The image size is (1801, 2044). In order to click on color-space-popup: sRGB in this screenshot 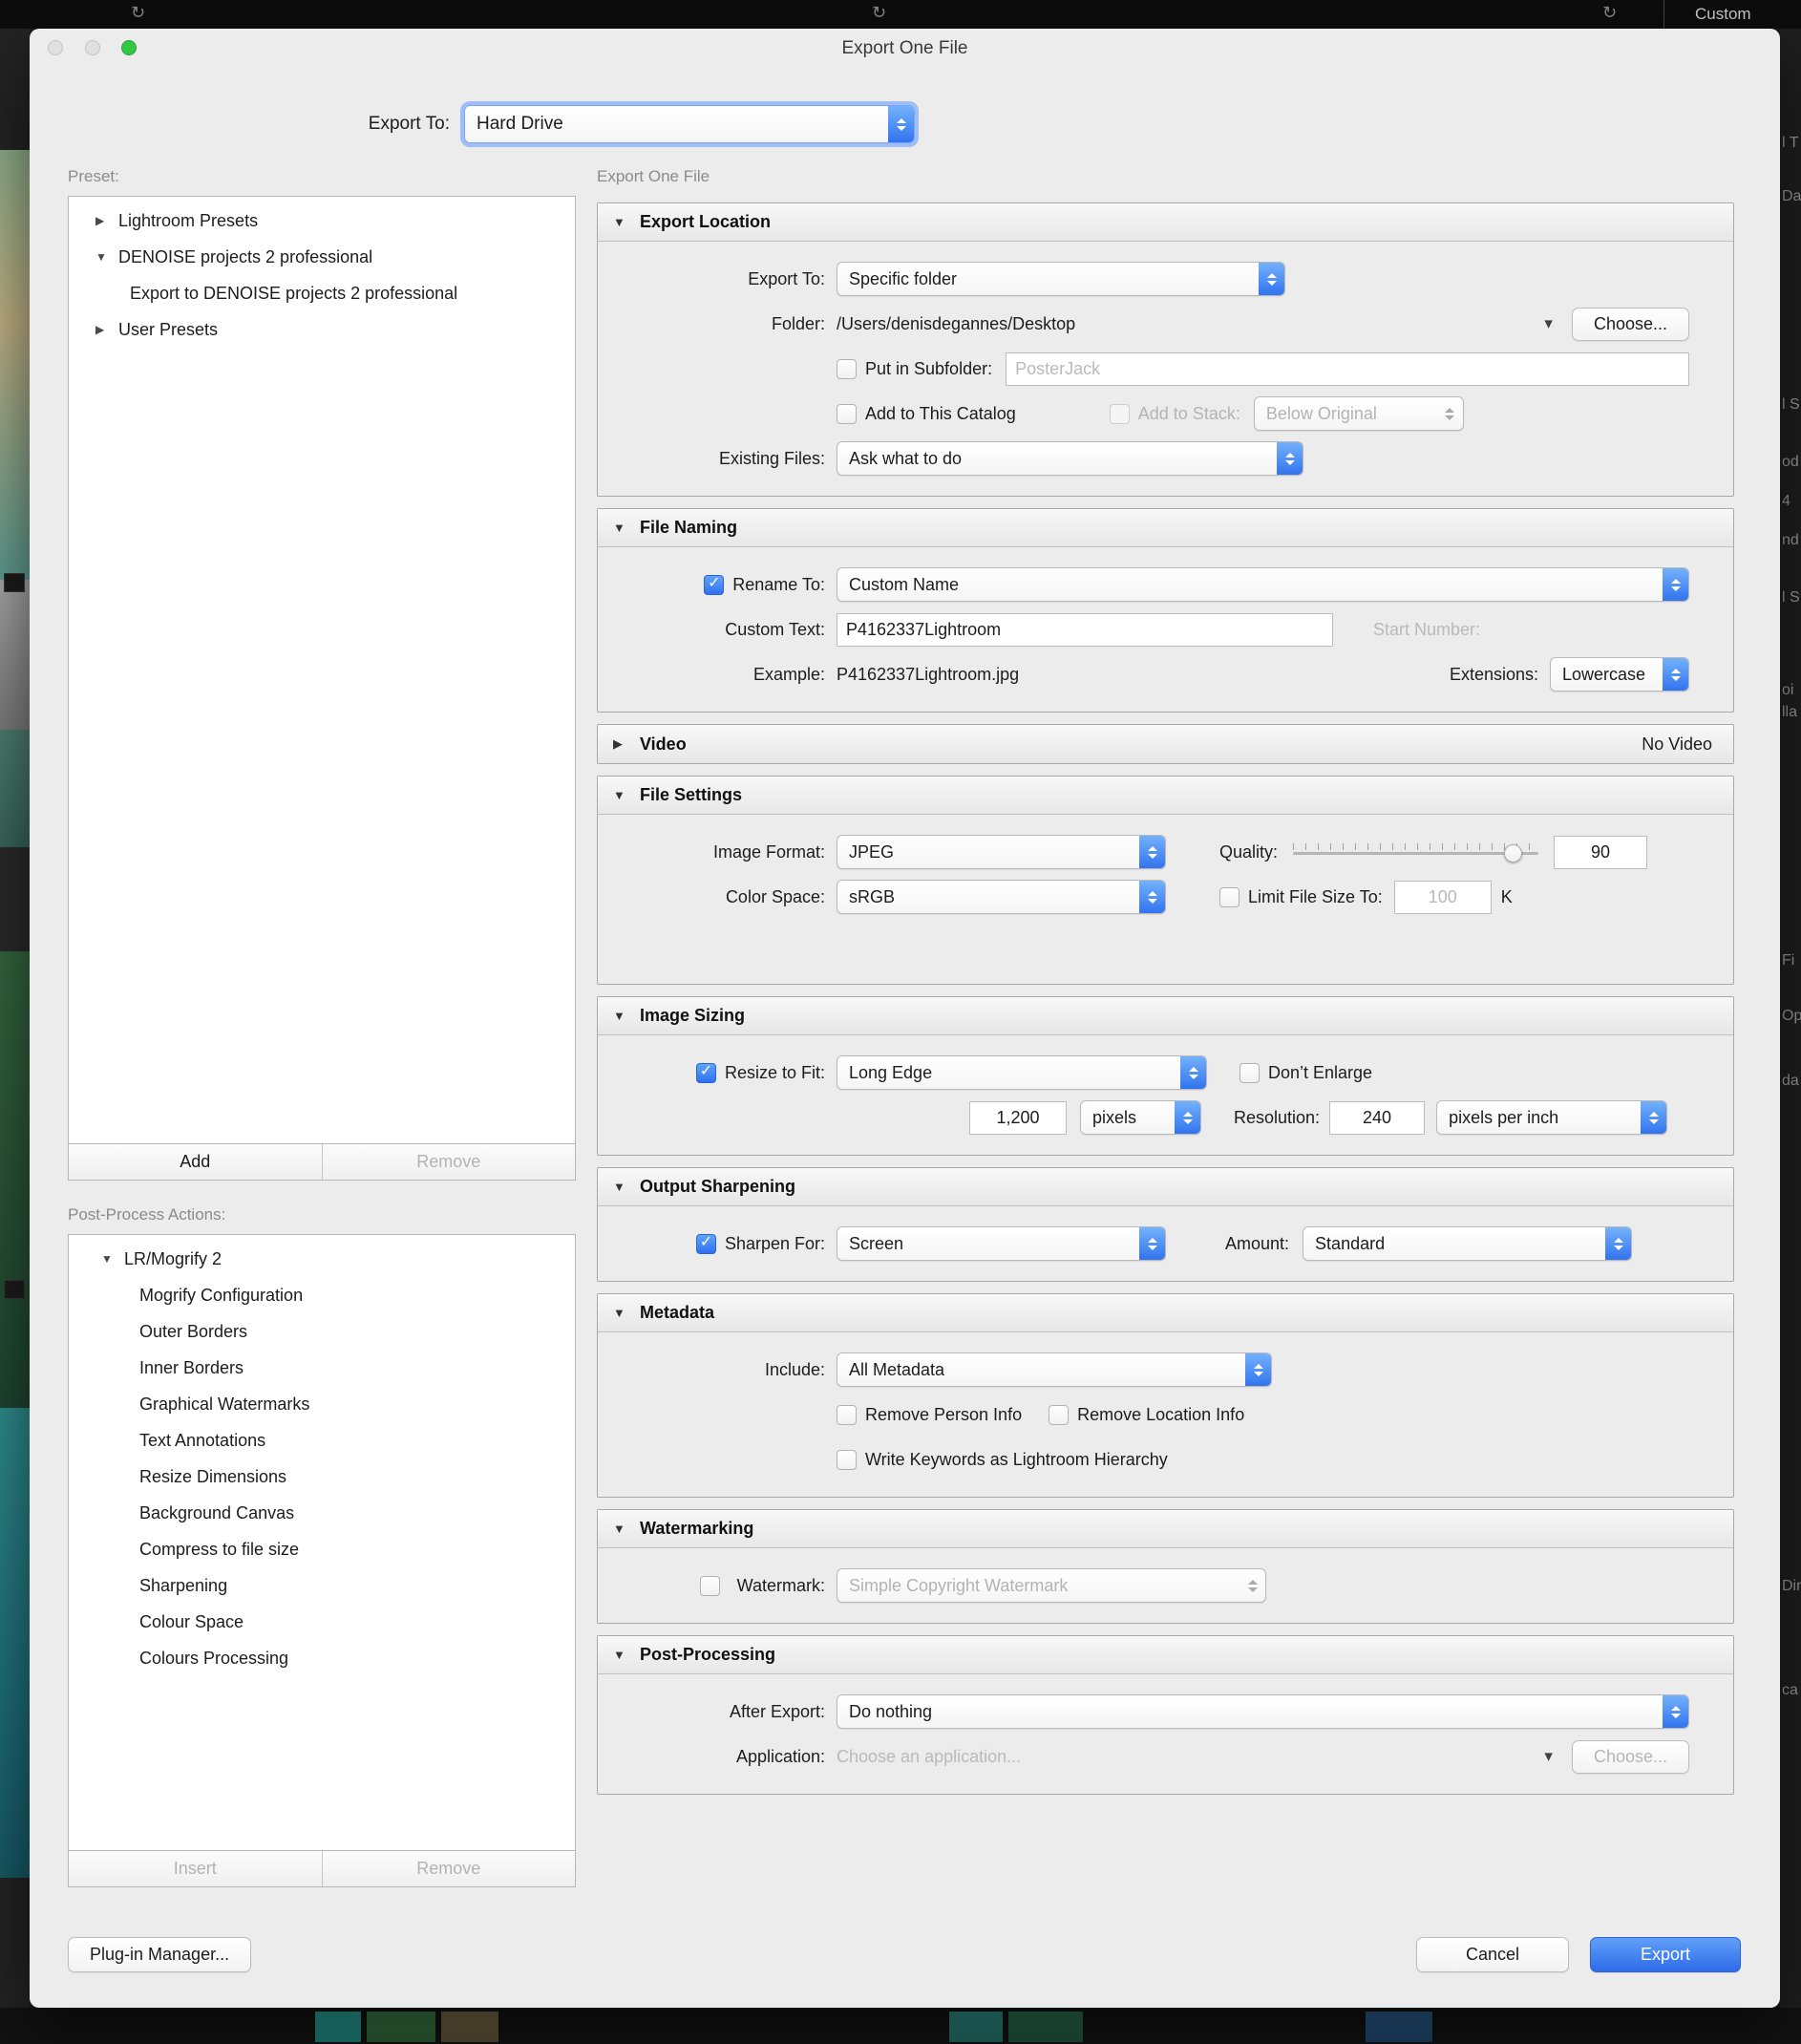, I will do `click(1001, 897)`.